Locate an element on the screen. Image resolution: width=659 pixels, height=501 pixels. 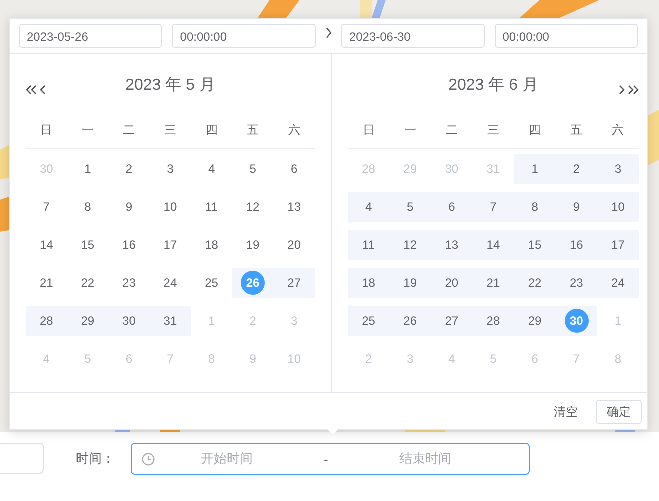
month-title: 2023 年 5 月 is located at coordinates (171, 86).